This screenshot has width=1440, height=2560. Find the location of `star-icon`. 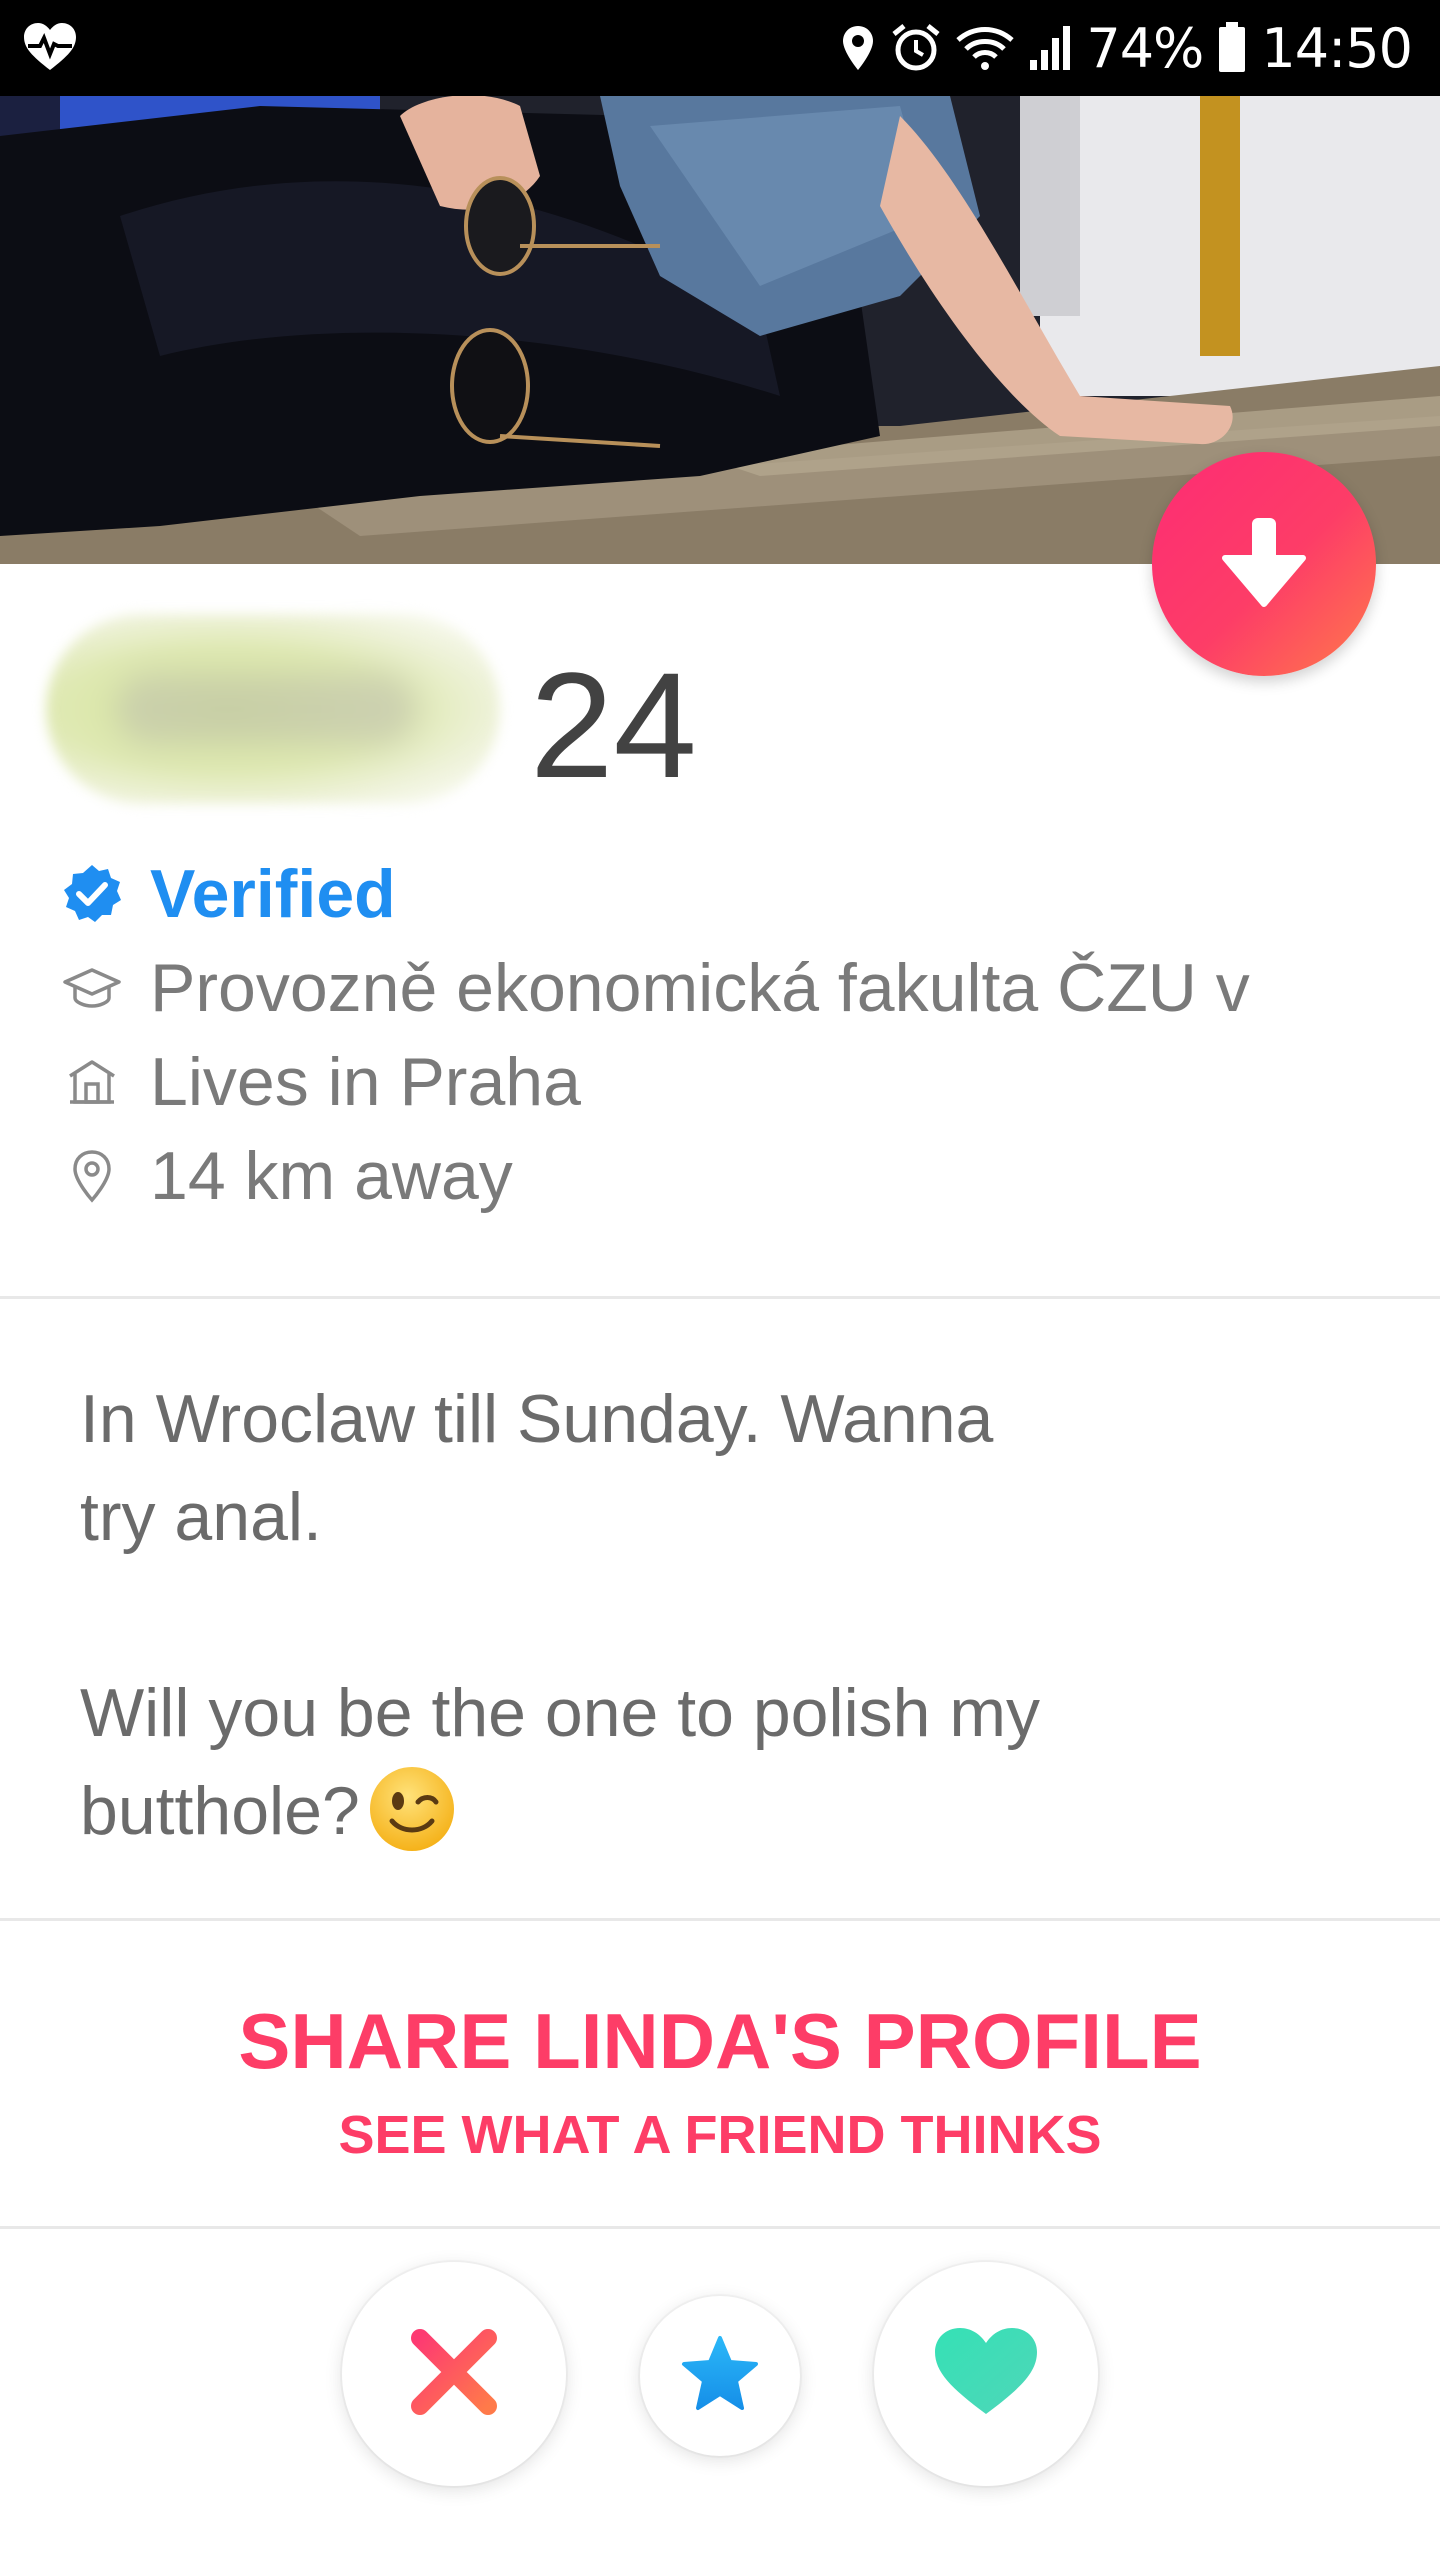

star-icon is located at coordinates (720, 2376).